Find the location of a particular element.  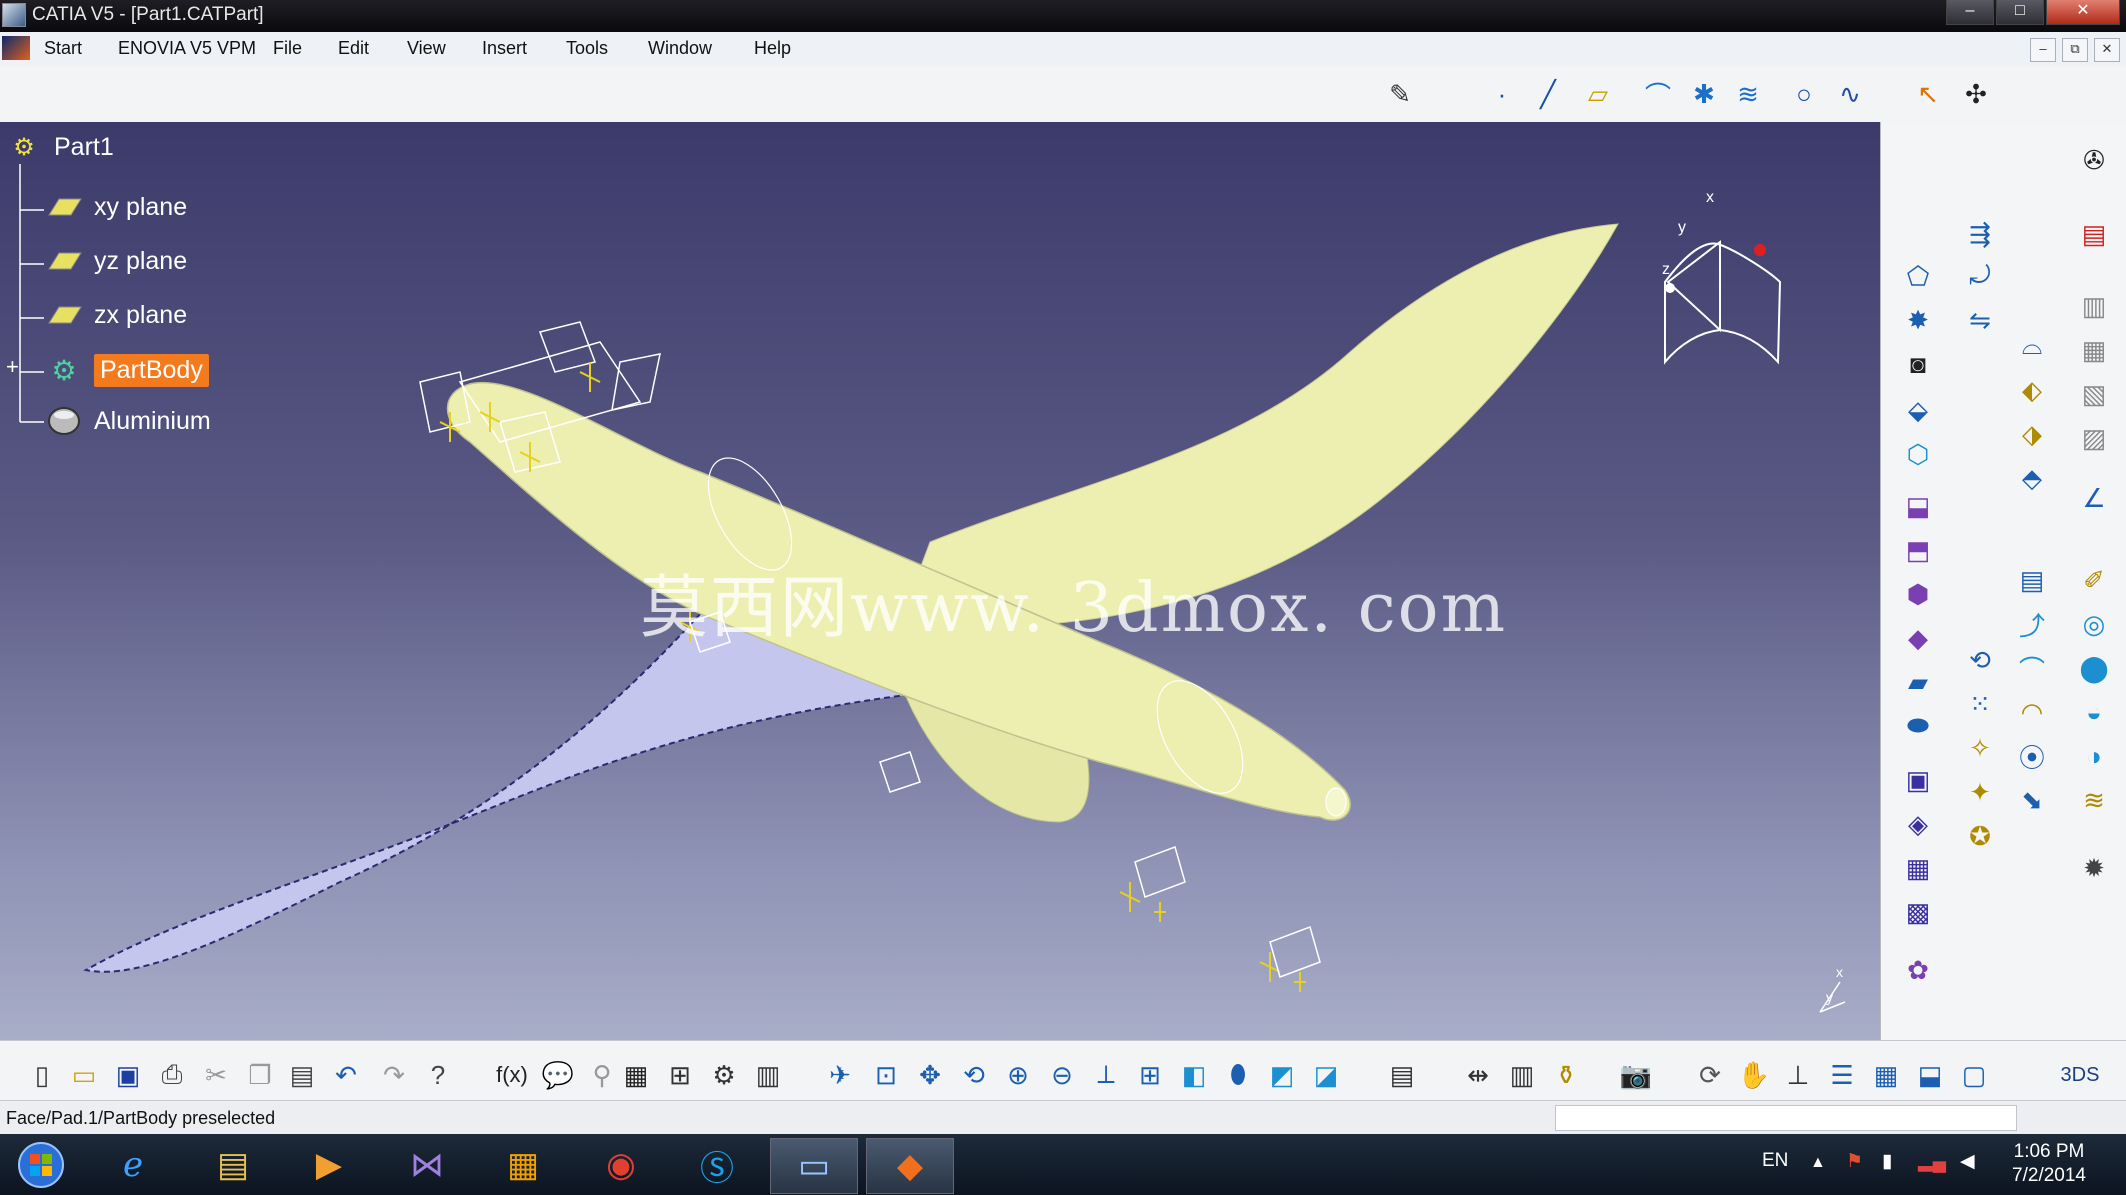

menu-start: Start is located at coordinates (63, 48).